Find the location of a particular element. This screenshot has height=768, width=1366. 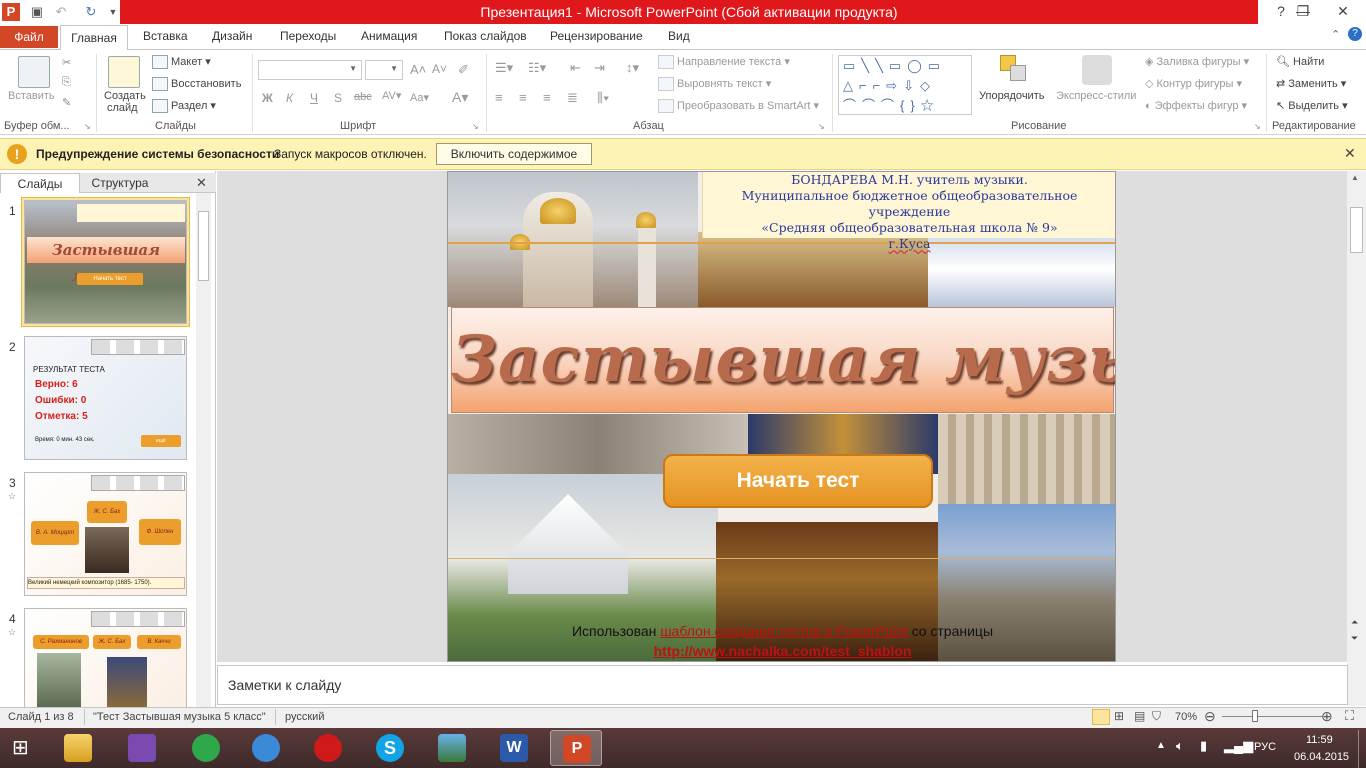

powerpoint-logo-icon: P is located at coordinates (11, 12).